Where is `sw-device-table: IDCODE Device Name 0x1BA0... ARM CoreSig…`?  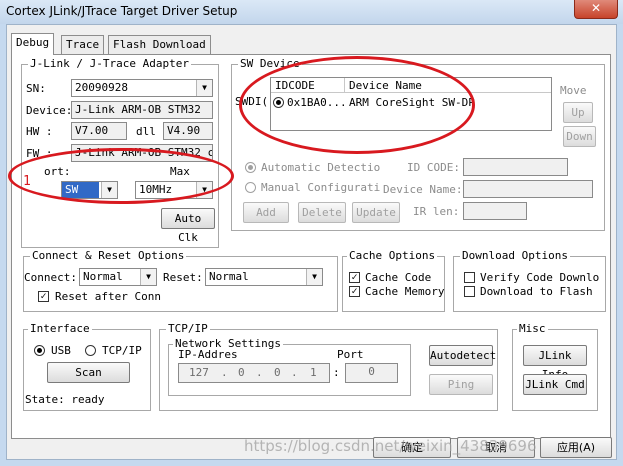 sw-device-table: IDCODE Device Name 0x1BA0... ARM CoreSig… is located at coordinates (411, 104).